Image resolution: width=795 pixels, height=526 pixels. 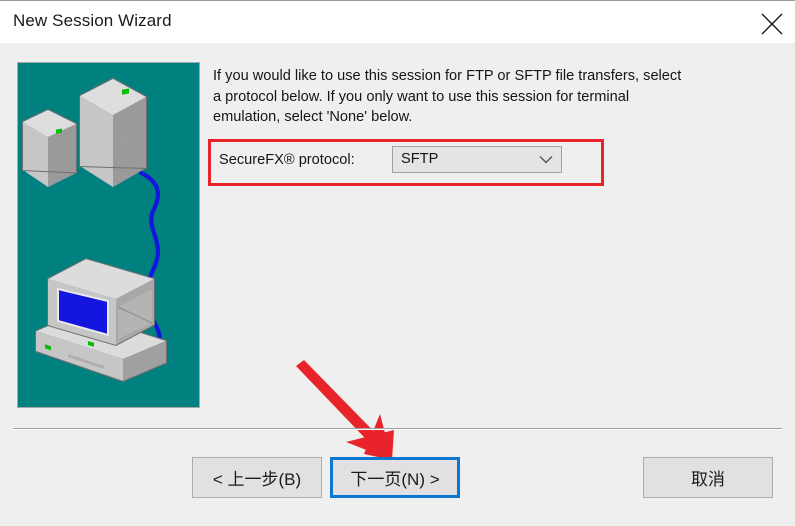 I want to click on cancel-button: 取消, so click(x=708, y=477).